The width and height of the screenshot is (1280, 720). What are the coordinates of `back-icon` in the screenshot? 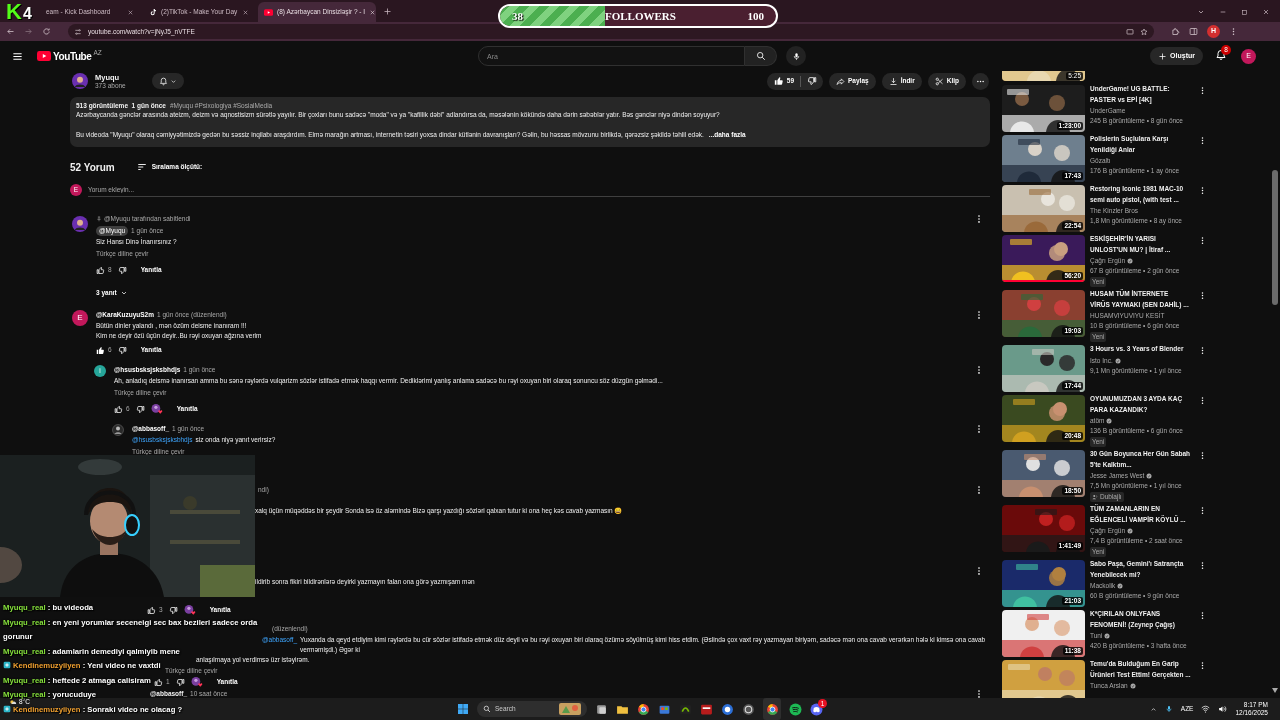 It's located at (10, 31).